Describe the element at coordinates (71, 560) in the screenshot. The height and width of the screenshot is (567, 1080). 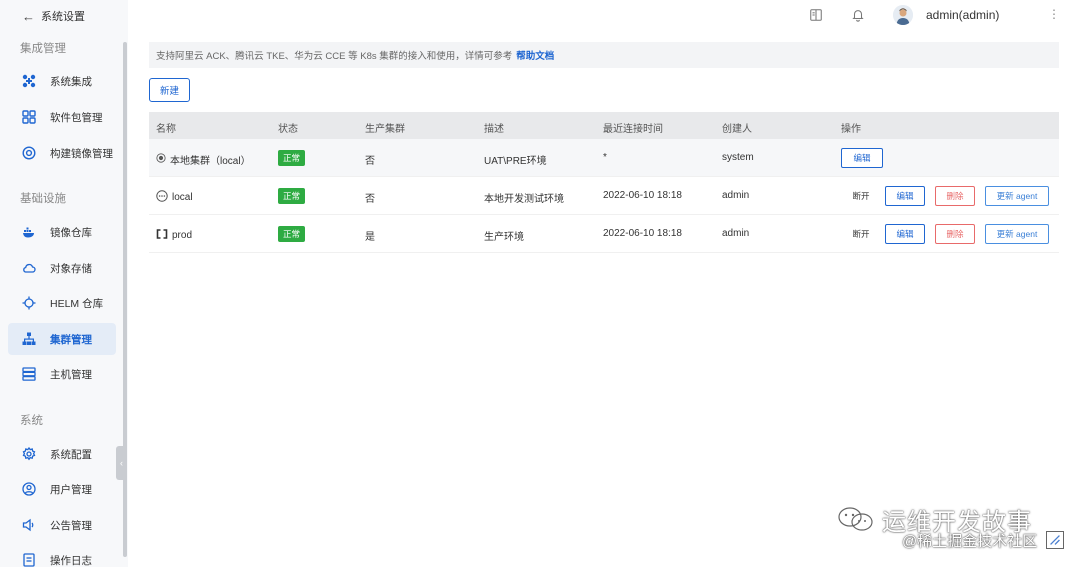
I see `sidebar-item-label: 操作日志` at that location.